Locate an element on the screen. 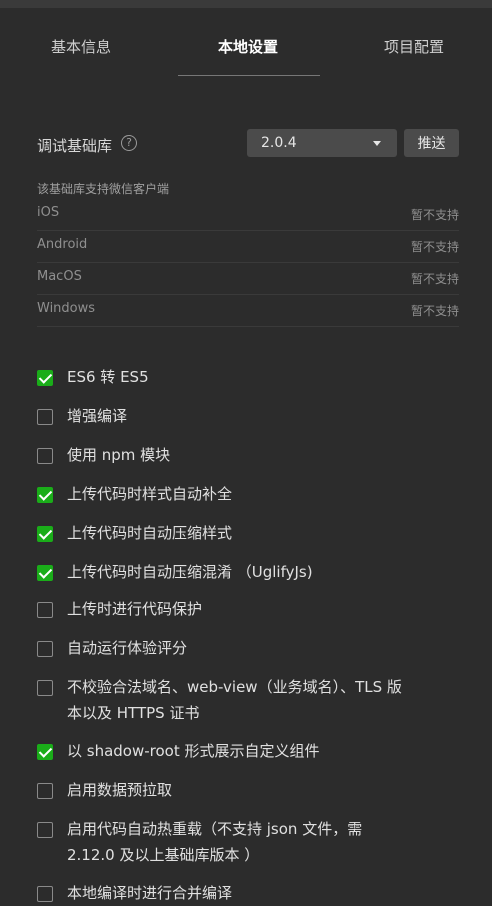  option-label: 不校验合法域名、web-view（业务域名）、TLS 版本以及 HTTPS 证书 is located at coordinates (234, 700).